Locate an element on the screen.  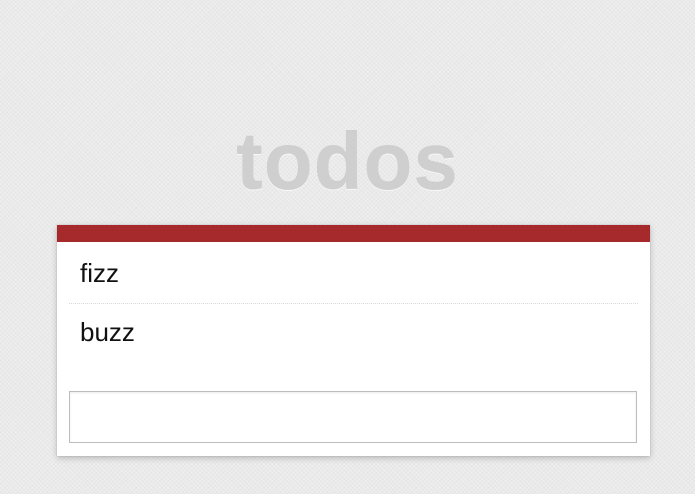
app-title: todos is located at coordinates (347, 161).